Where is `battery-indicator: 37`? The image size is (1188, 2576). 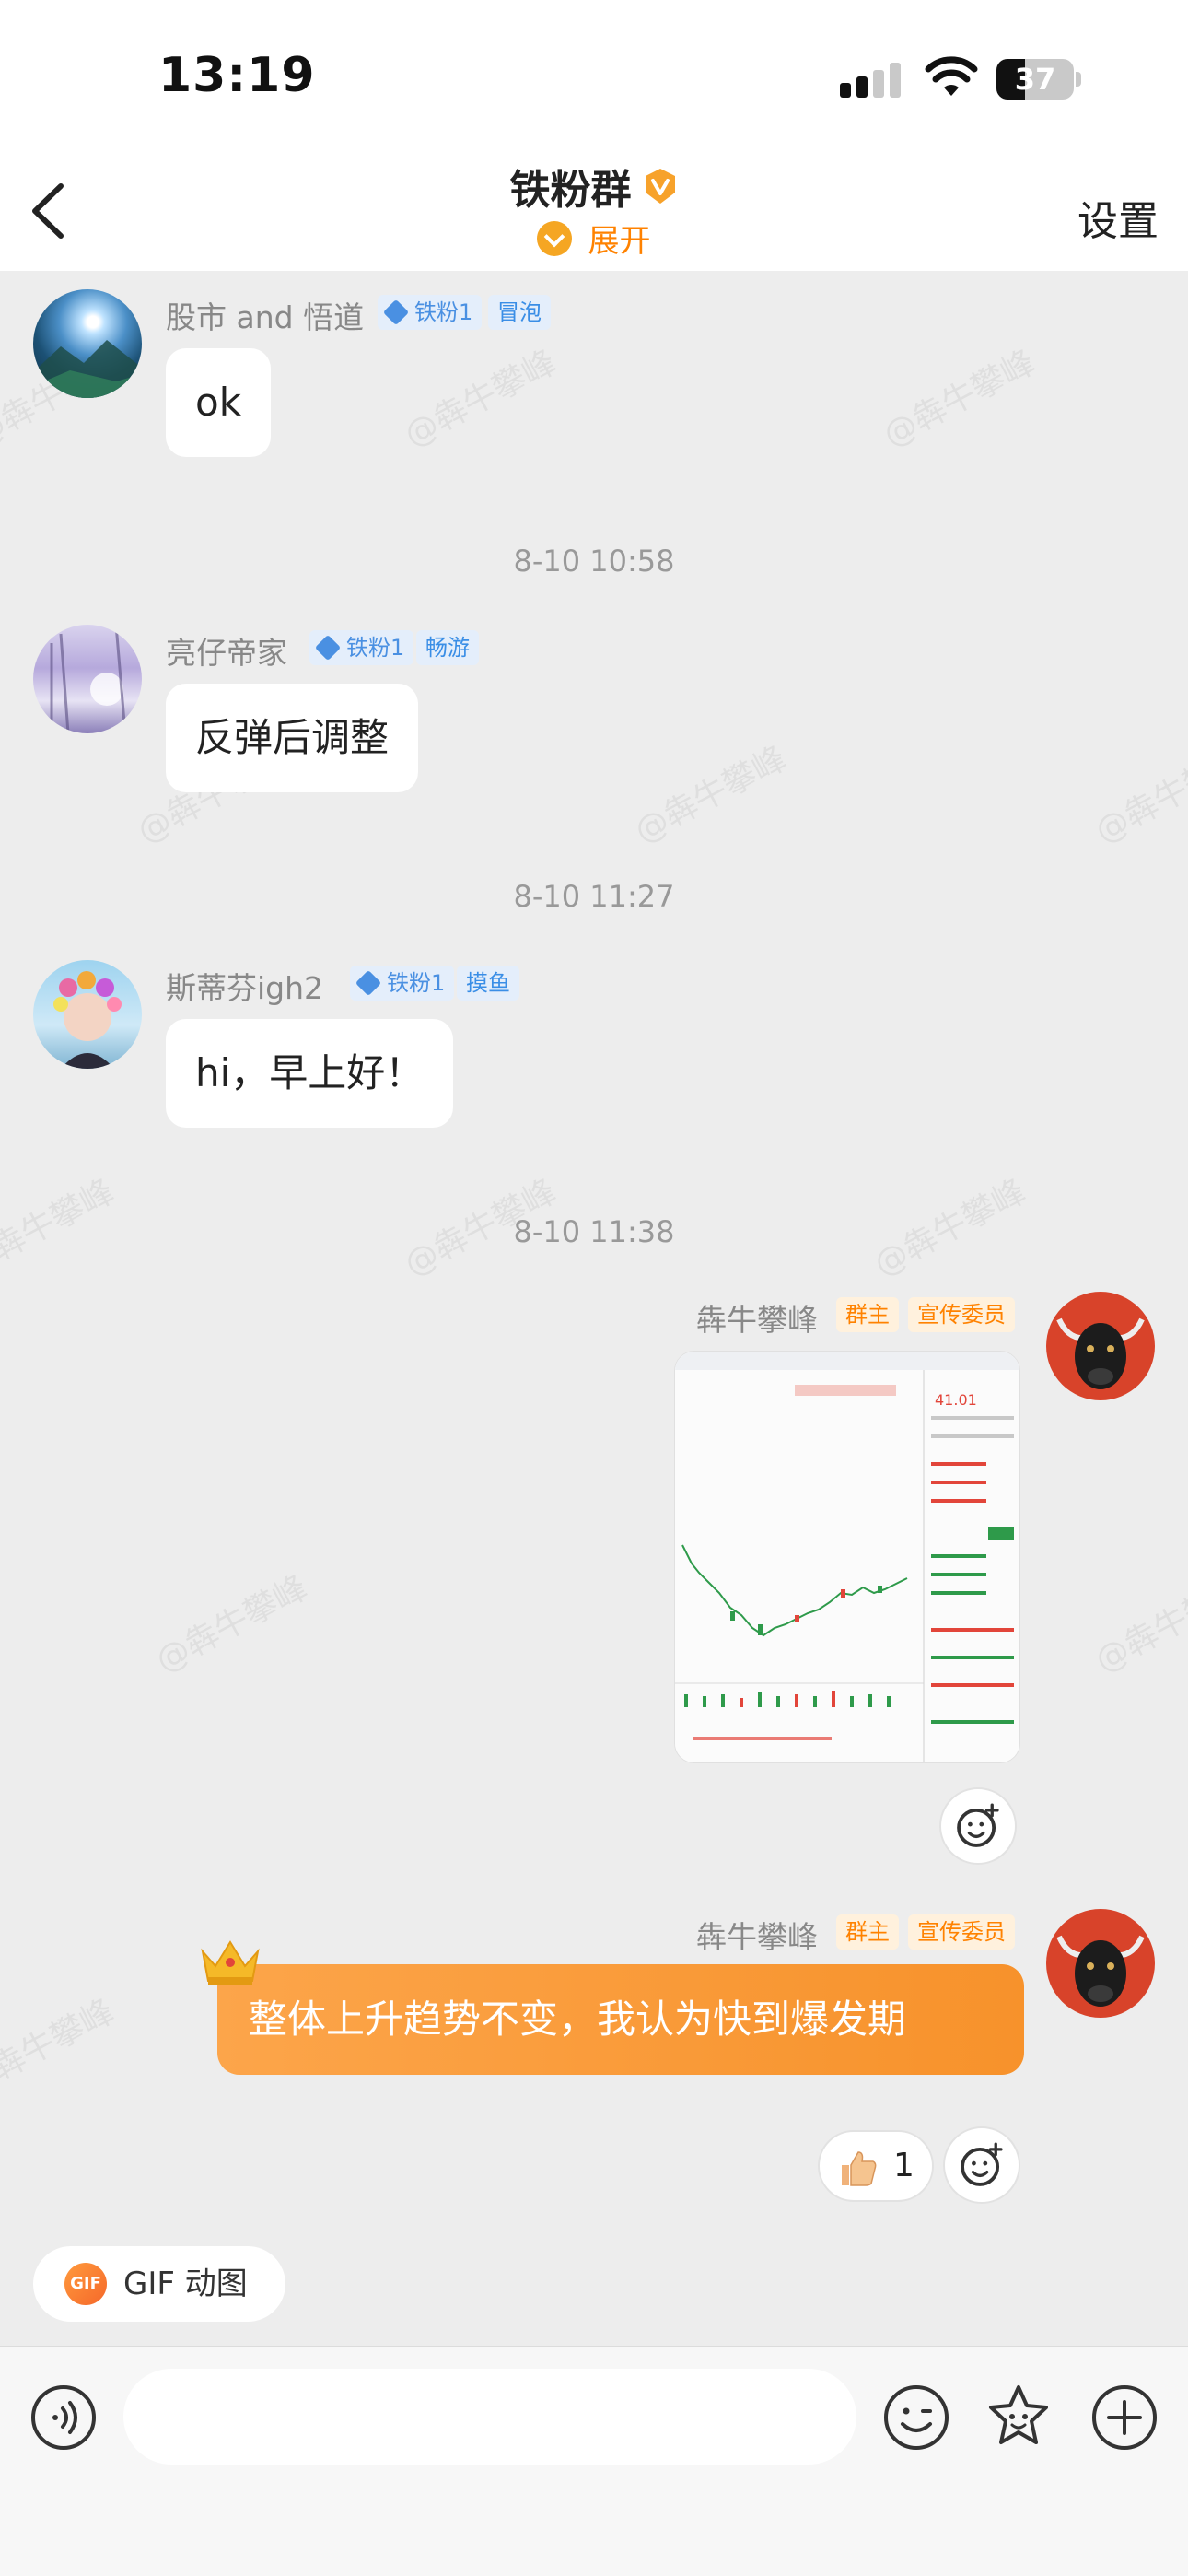 battery-indicator: 37 is located at coordinates (1038, 79).